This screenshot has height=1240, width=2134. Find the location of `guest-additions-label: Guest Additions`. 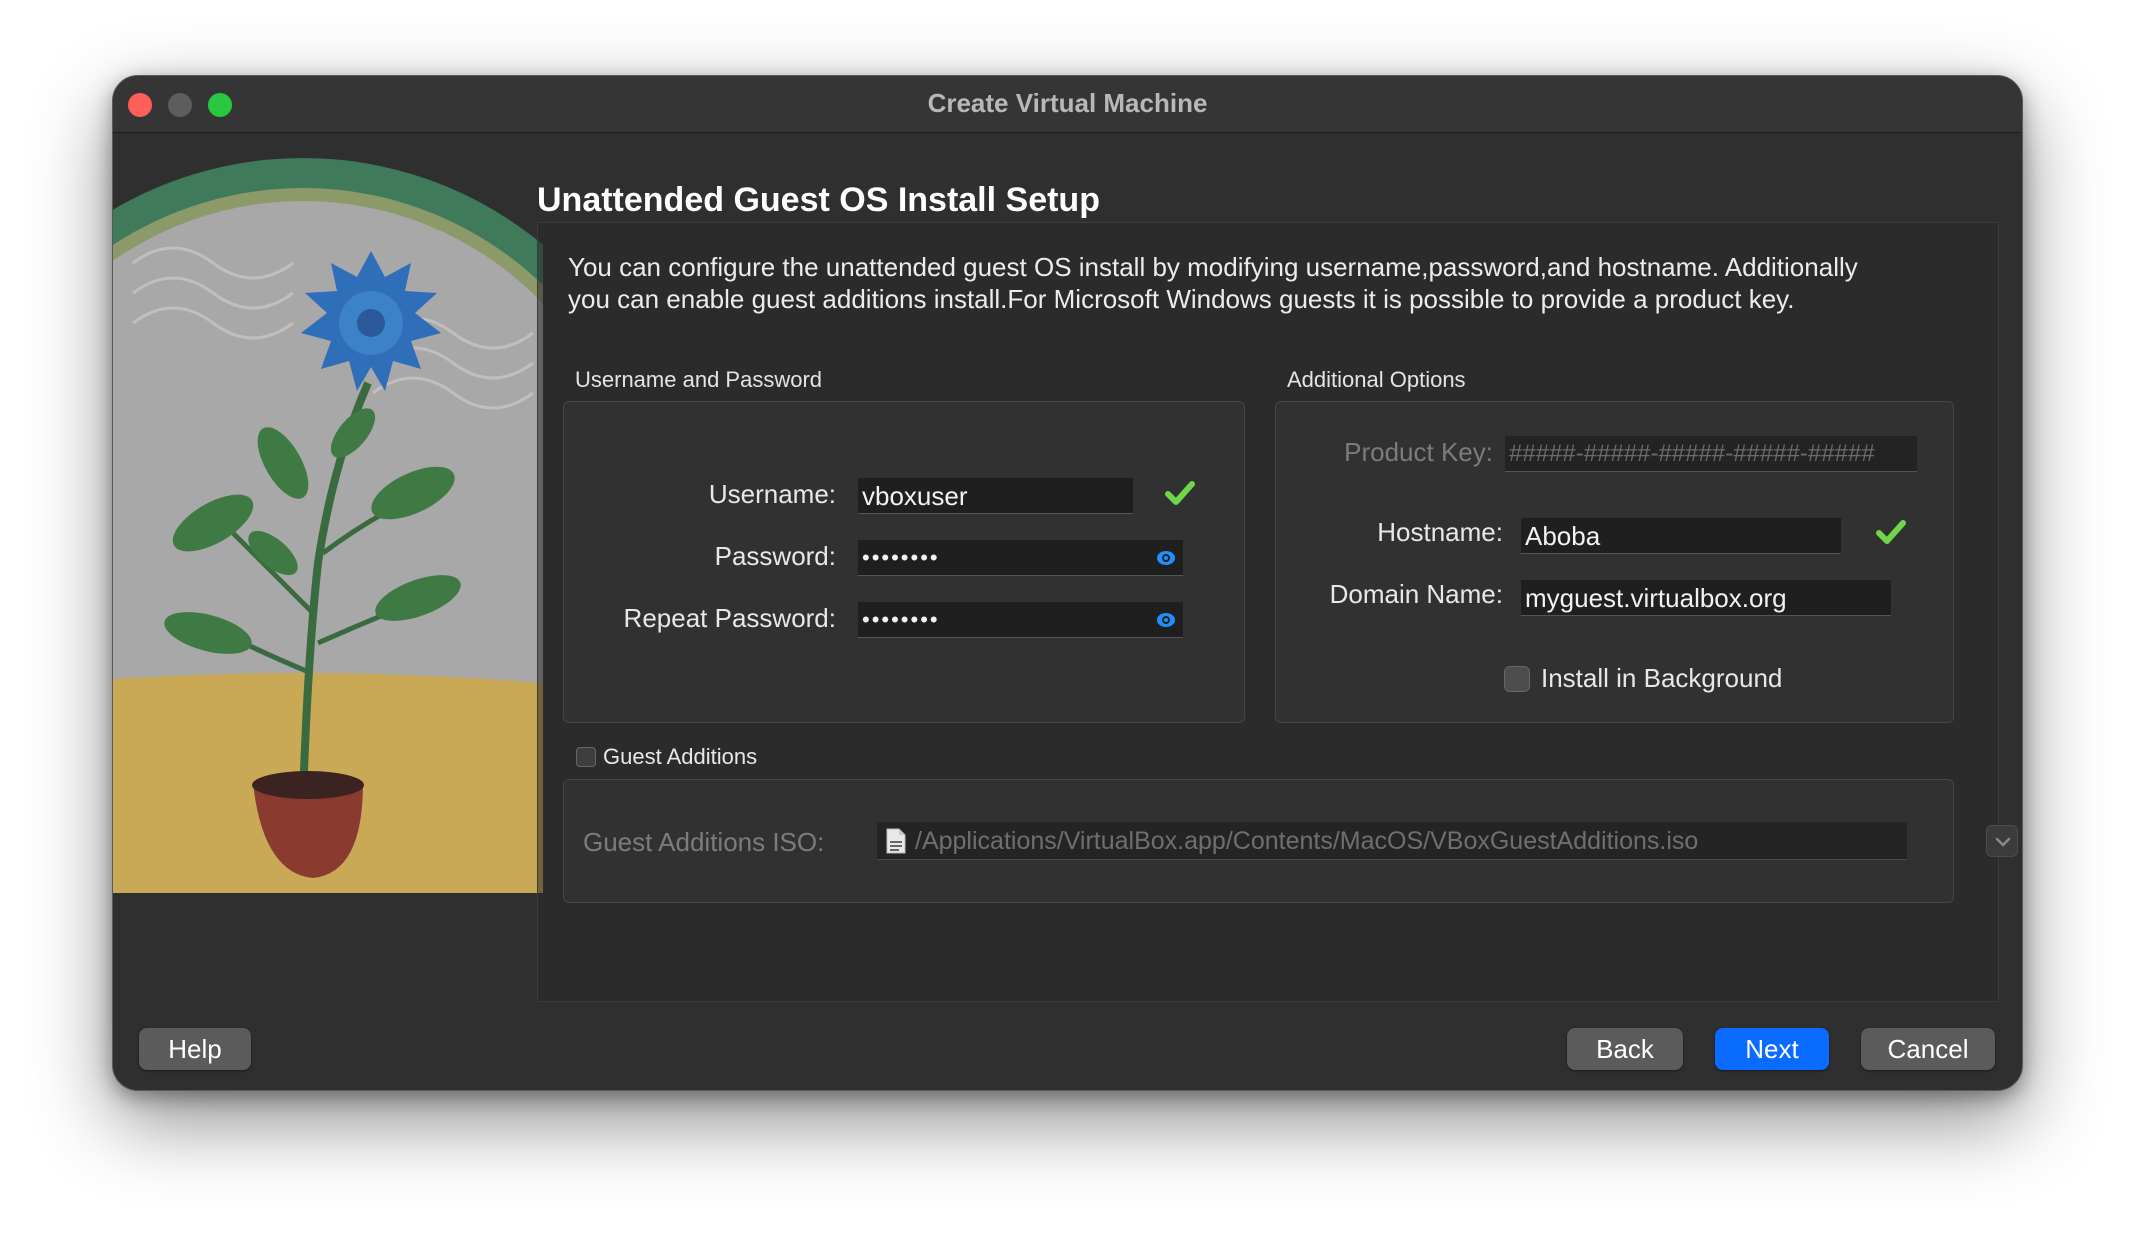

guest-additions-label: Guest Additions is located at coordinates (680, 756).